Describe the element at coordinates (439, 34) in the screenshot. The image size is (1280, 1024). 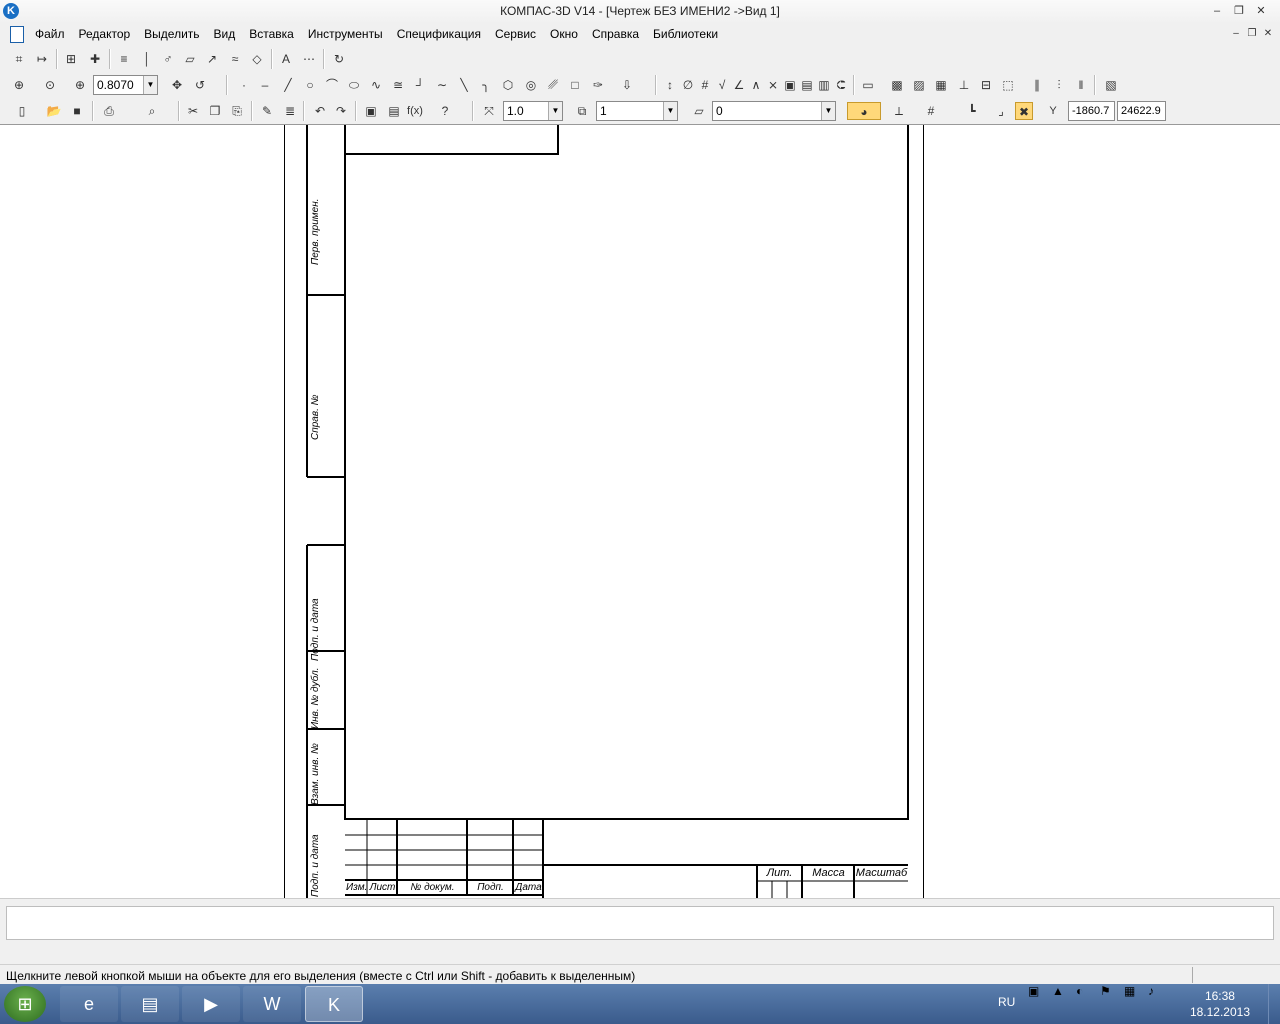
I see `menu-specification: Спецификация` at that location.